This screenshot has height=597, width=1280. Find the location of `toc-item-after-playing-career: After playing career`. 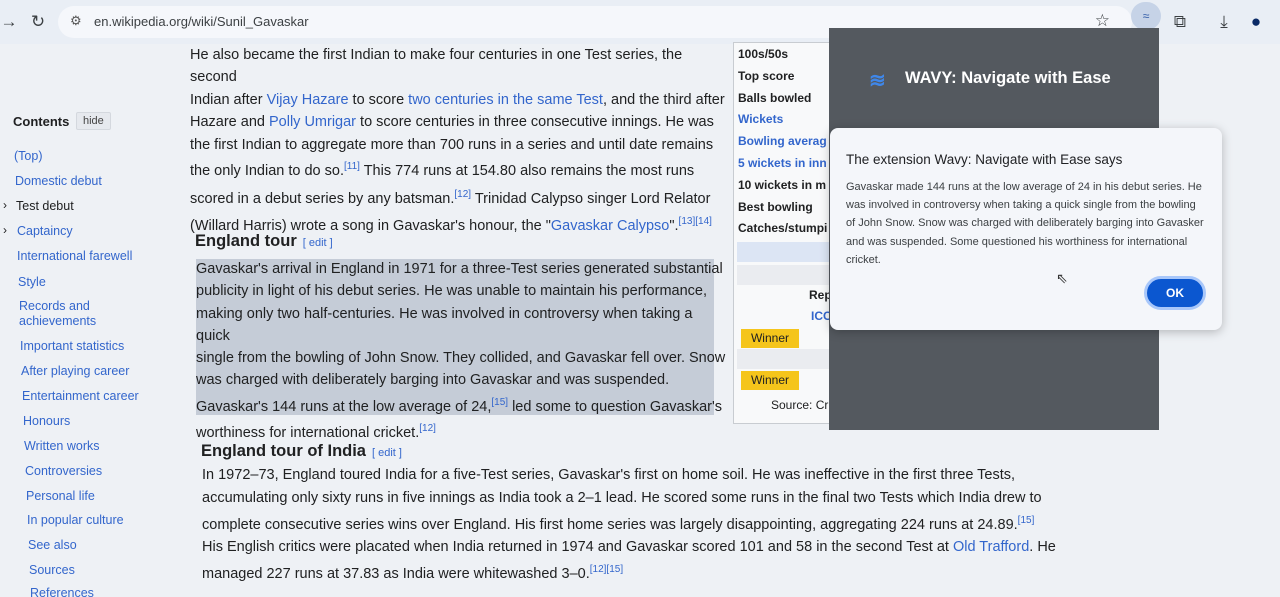

toc-item-after-playing-career: After playing career is located at coordinates (75, 371).